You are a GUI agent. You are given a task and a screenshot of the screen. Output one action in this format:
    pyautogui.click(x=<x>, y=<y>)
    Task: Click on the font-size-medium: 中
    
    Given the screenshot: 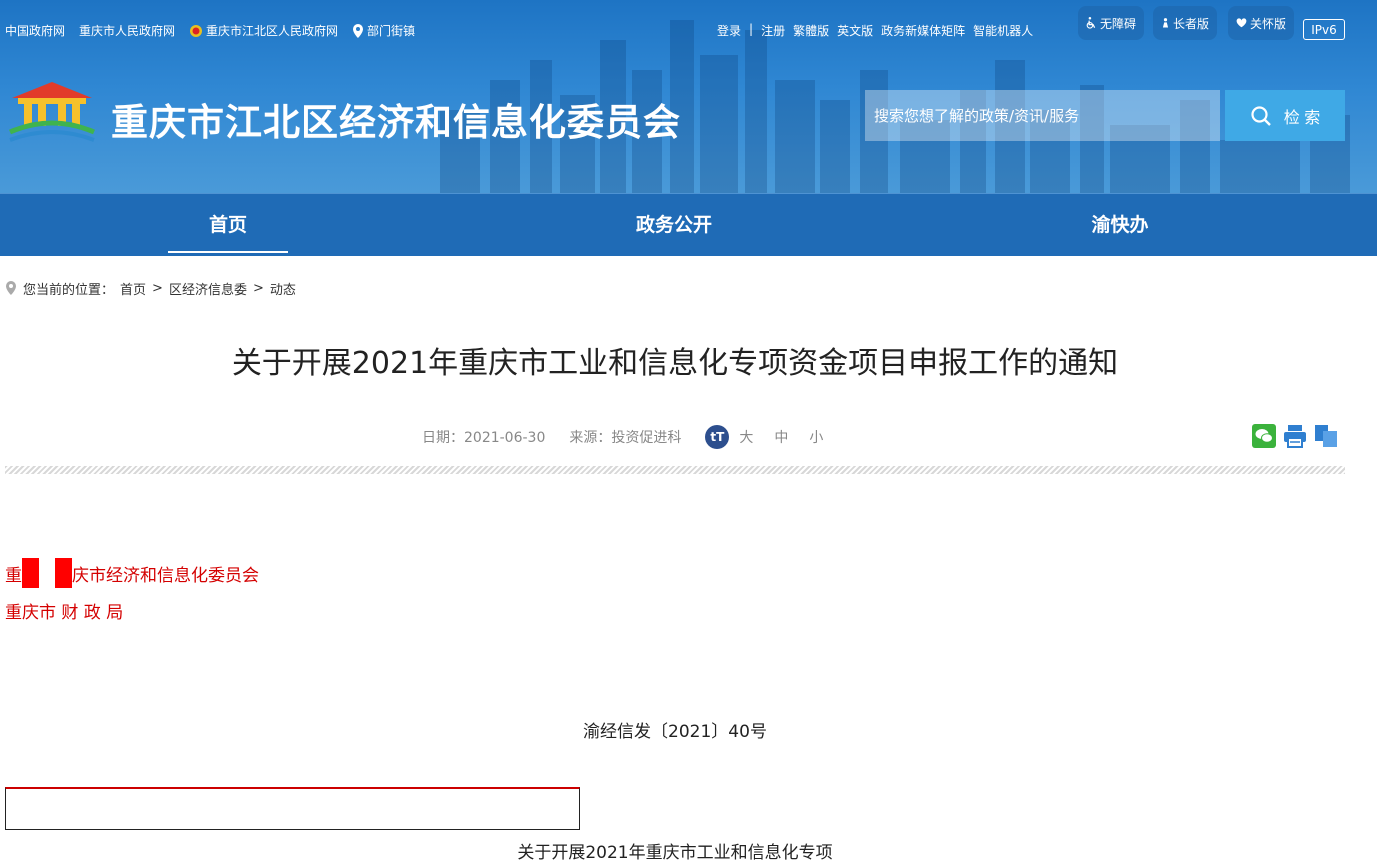 What is the action you would take?
    pyautogui.click(x=781, y=437)
    